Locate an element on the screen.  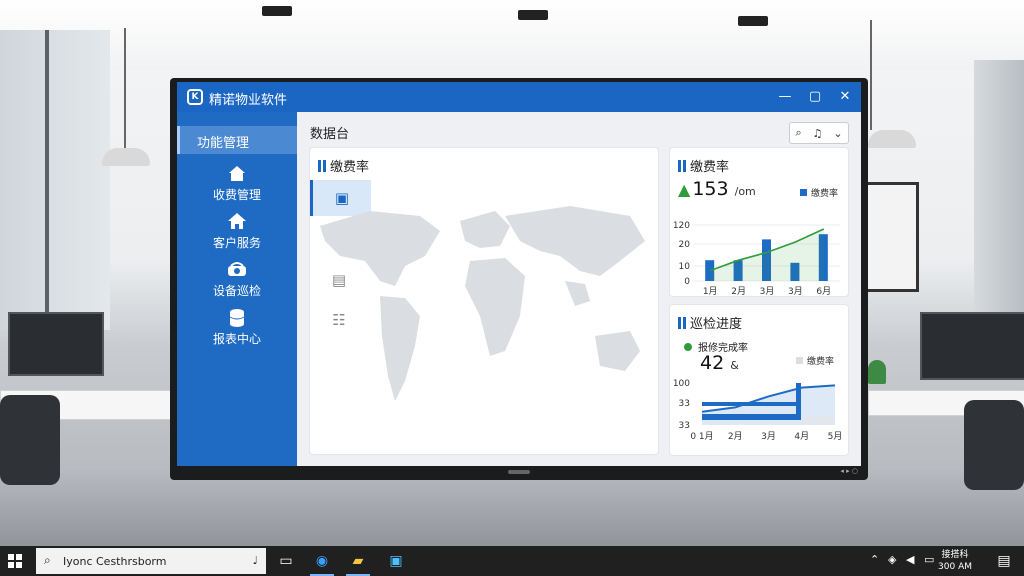
map-card-title: 缴费率 is located at coordinates (343, 165).